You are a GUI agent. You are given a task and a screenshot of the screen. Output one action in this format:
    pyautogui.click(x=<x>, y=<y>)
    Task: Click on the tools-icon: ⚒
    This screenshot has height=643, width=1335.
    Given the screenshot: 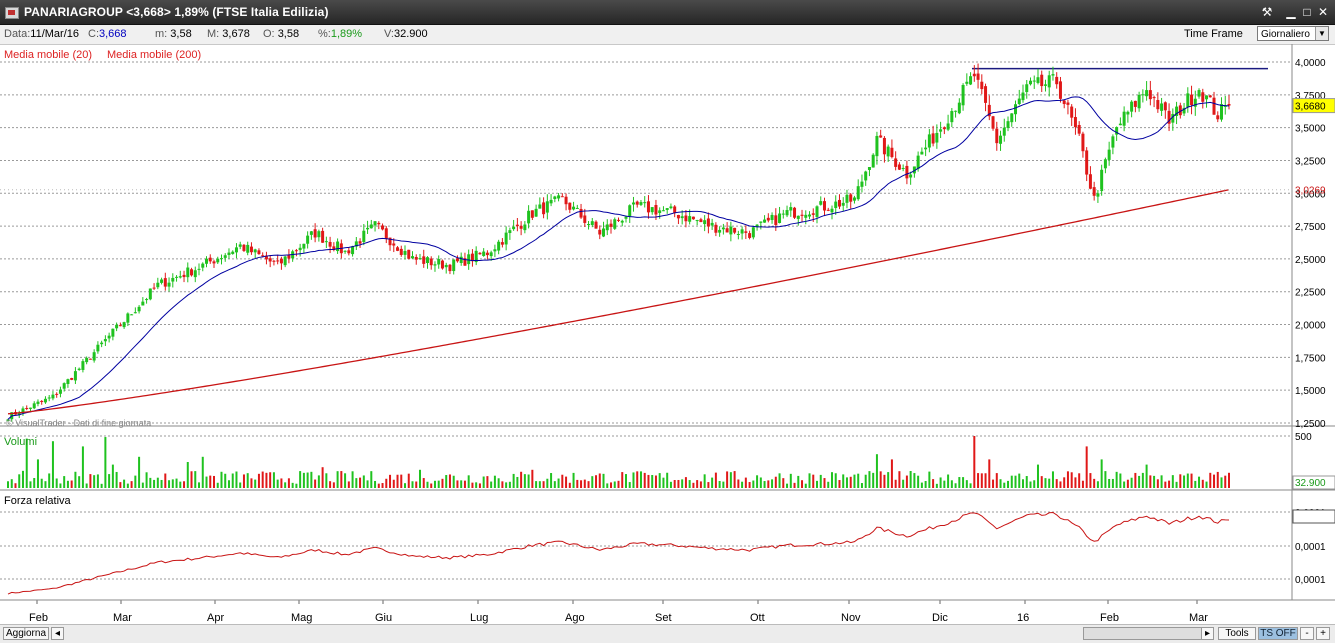 What is the action you would take?
    pyautogui.click(x=1267, y=12)
    